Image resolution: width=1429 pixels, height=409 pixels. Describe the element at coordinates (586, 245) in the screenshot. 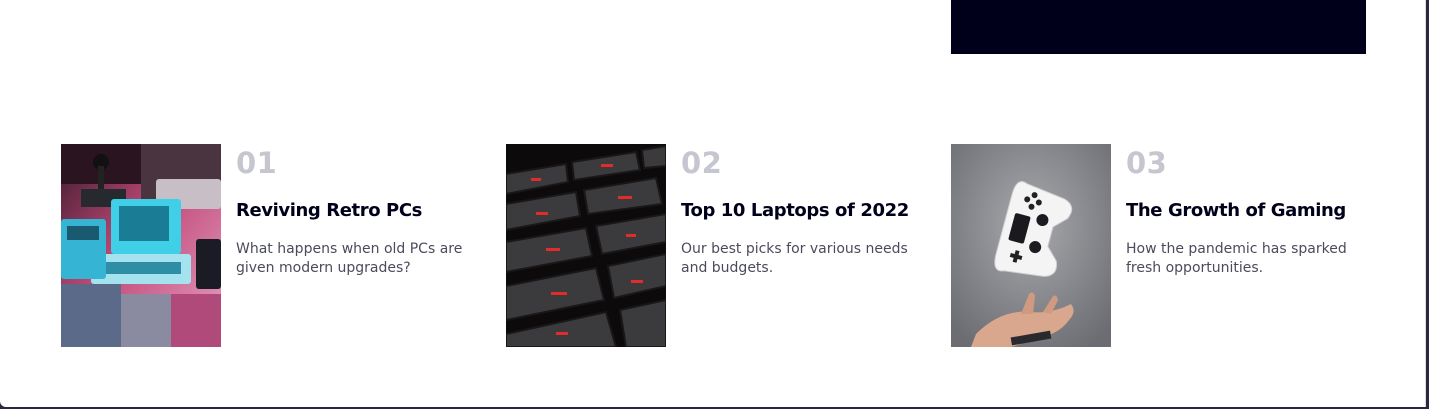

I see `laptop-keyboard-image` at that location.